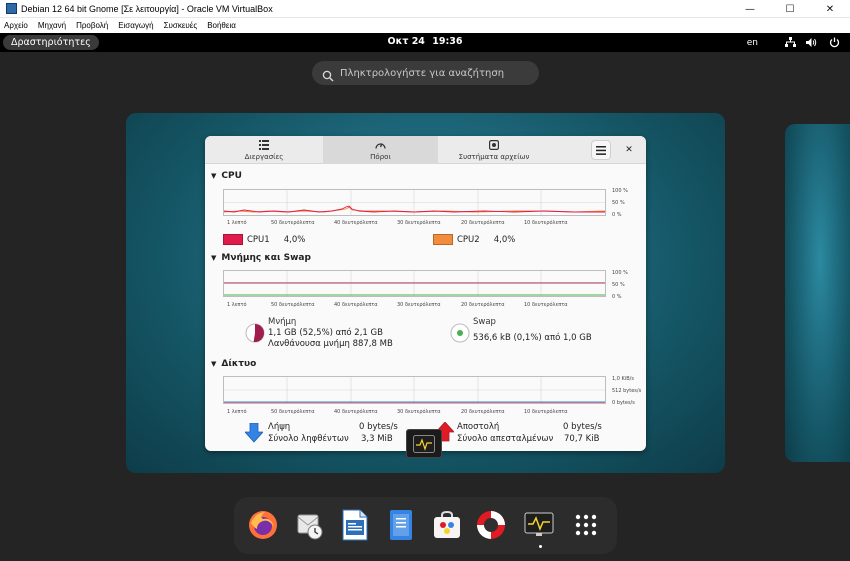 The width and height of the screenshot is (850, 561). What do you see at coordinates (623, 379) in the screenshot?
I see `network-ytick: 1,0 KiB/s` at bounding box center [623, 379].